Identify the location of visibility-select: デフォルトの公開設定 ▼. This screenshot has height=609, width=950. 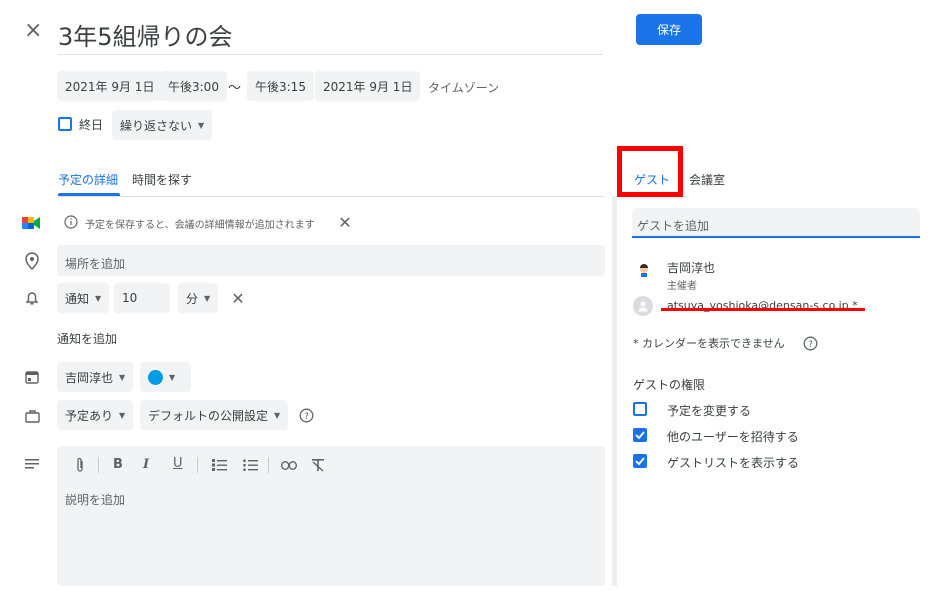
(214, 415).